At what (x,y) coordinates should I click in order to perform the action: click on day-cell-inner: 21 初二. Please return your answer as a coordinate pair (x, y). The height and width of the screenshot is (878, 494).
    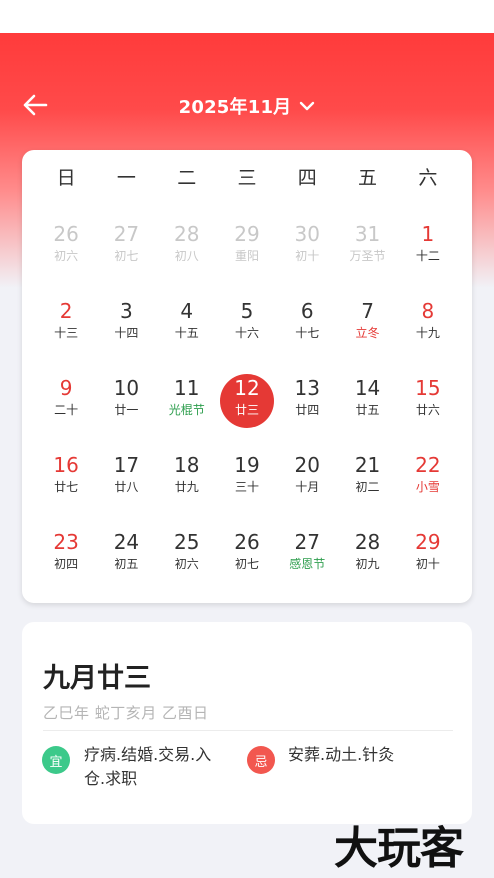
    Looking at the image, I should click on (368, 478).